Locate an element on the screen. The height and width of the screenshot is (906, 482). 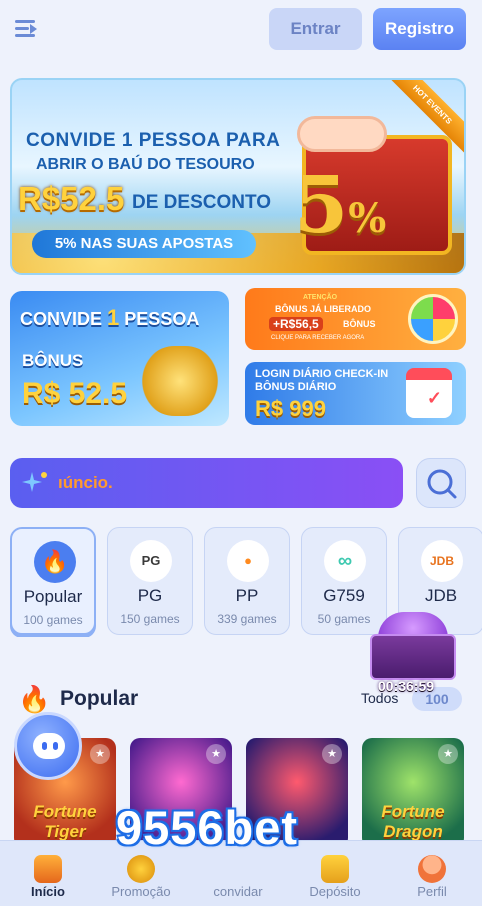
brand-logo: 9556bet is located at coordinates (207, 827).